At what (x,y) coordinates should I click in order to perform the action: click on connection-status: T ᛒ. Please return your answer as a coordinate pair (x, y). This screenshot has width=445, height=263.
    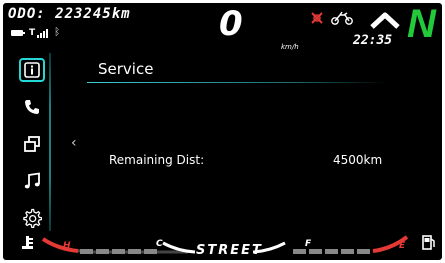
    Looking at the image, I should click on (35, 32).